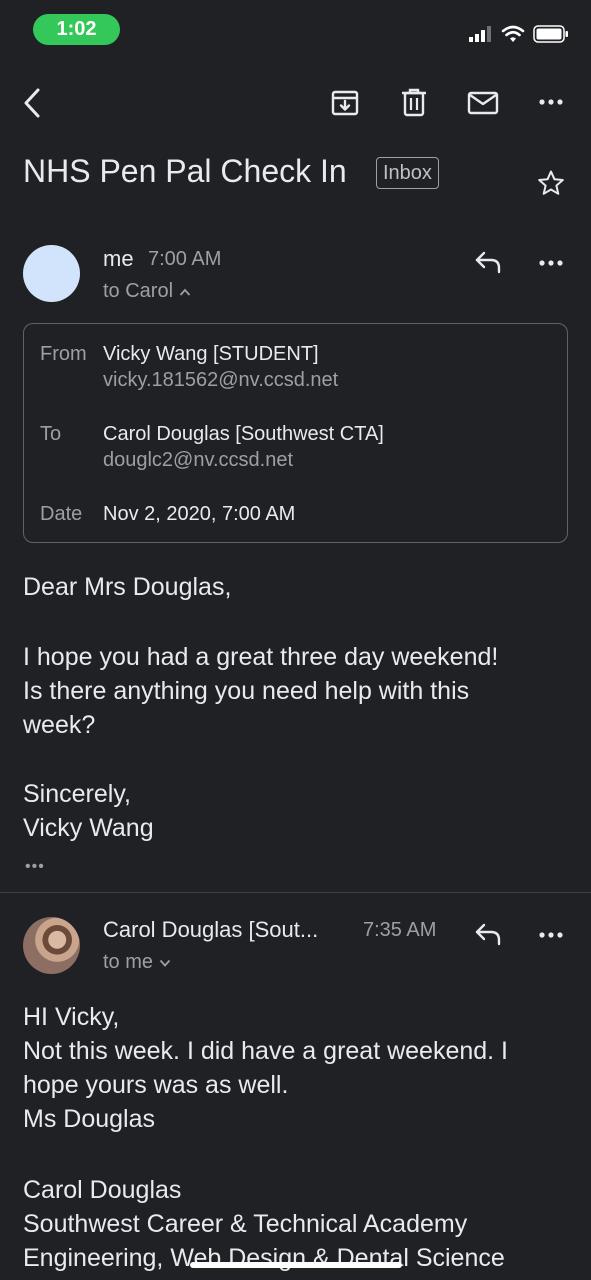 Image resolution: width=591 pixels, height=1280 pixels. Describe the element at coordinates (295, 892) in the screenshot. I see `message-divider` at that location.